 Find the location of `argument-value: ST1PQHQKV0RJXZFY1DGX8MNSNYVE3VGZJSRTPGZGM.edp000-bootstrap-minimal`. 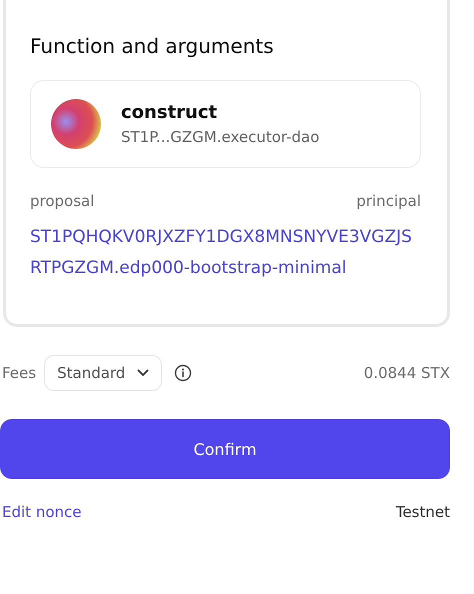

argument-value: ST1PQHQKV0RJXZFY1DGX8MNSNYVE3VGZJSRTPGZGM.edp000-bootstrap-minimal is located at coordinates (221, 253).